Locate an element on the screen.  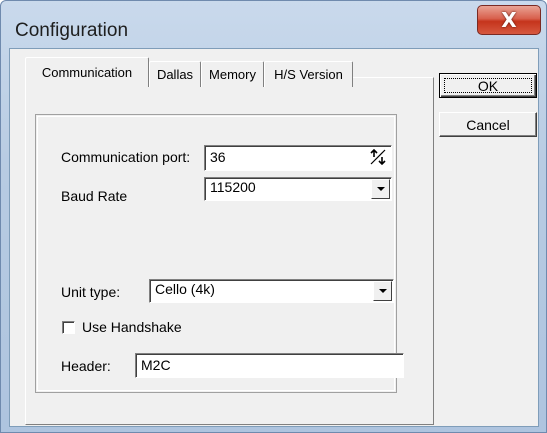
cancel-button: Cancel is located at coordinates (488, 124).